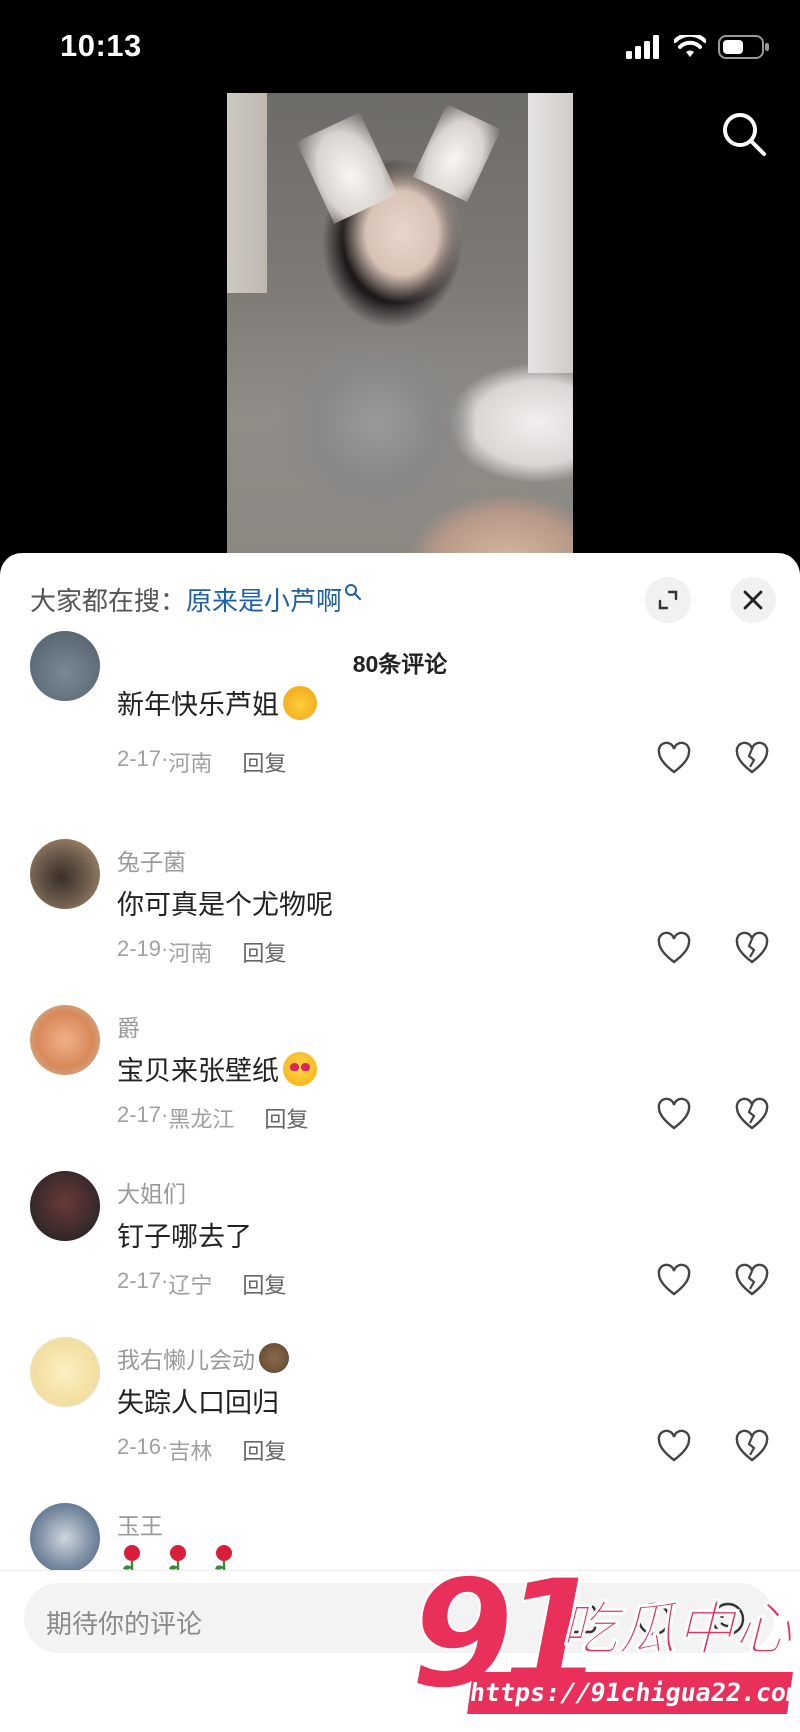 The height and width of the screenshot is (1732, 800). I want to click on comment-meta: 2-17 · 河南 回复, so click(202, 762).